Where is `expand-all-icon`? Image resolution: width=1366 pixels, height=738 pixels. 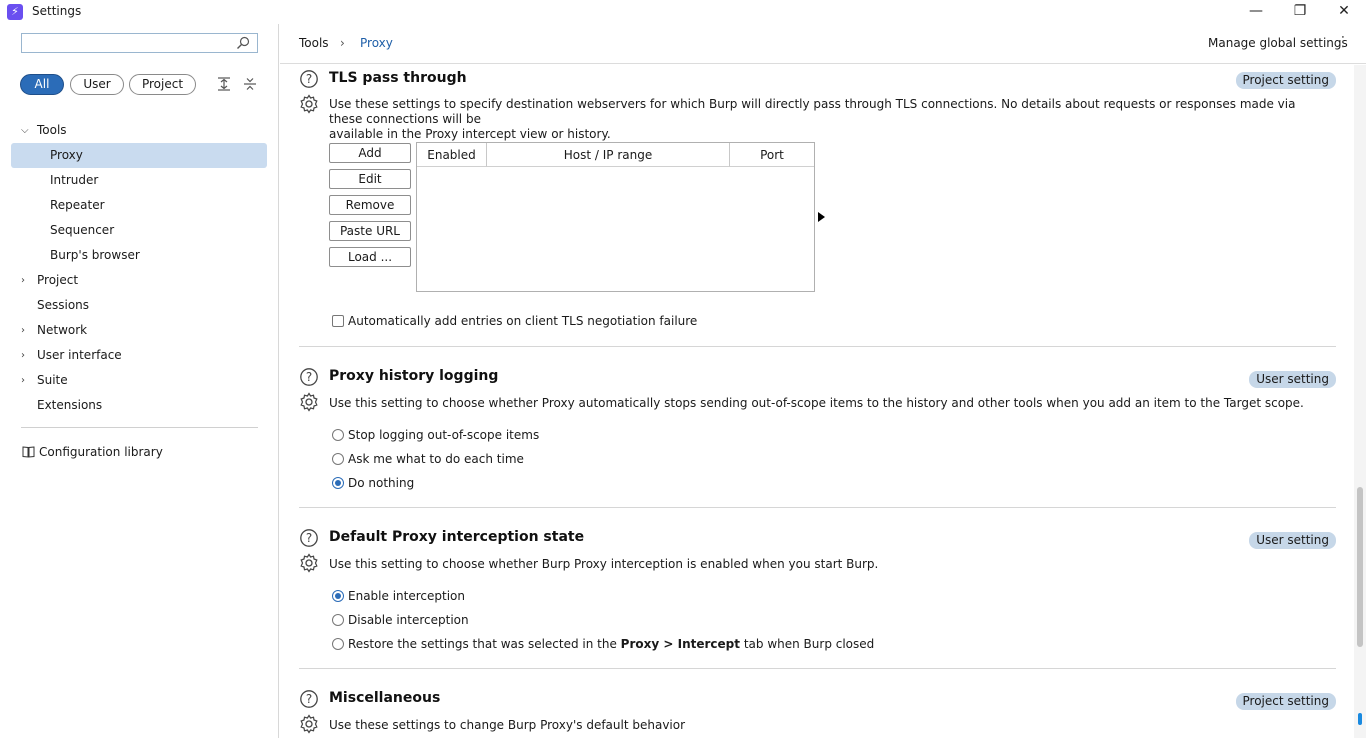
expand-all-icon is located at coordinates (224, 84).